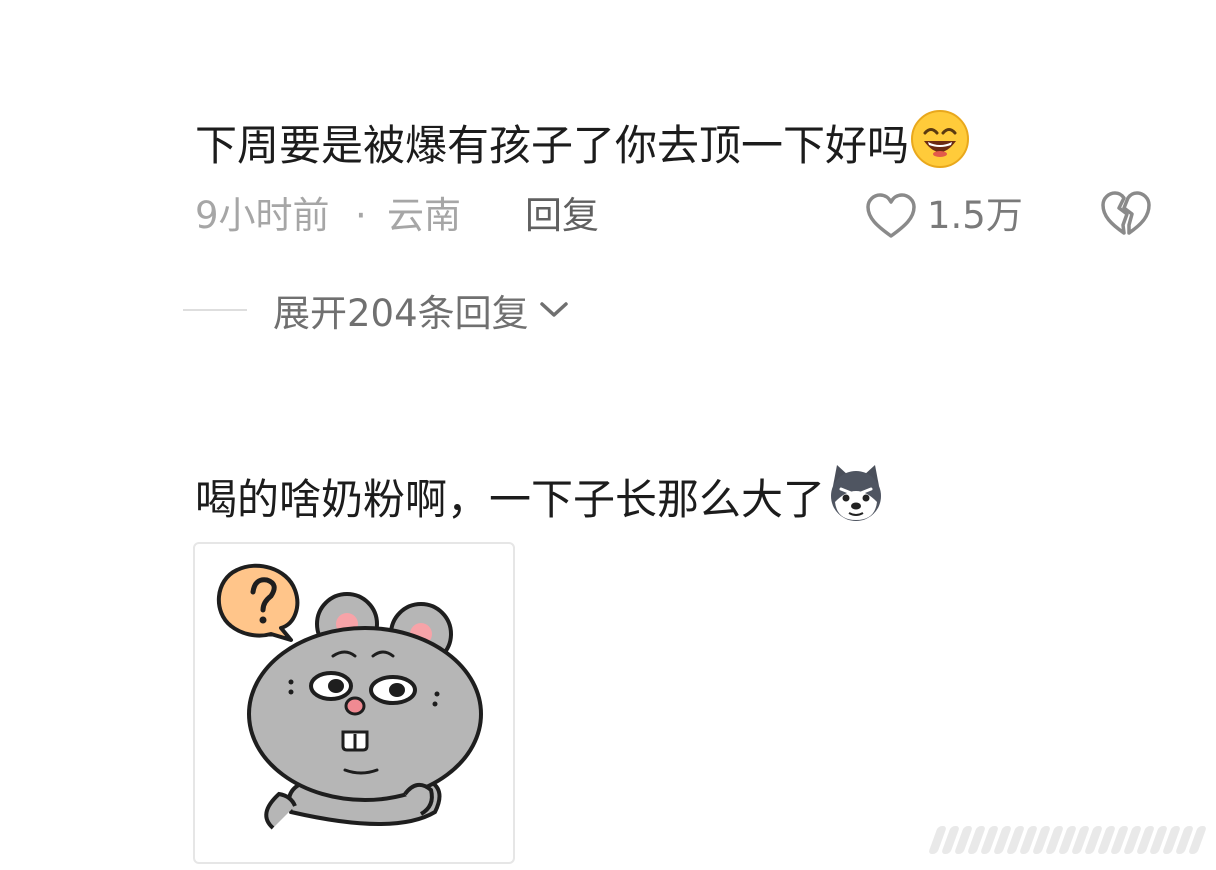  I want to click on expand-replies-label: 展开204条回复, so click(401, 313).